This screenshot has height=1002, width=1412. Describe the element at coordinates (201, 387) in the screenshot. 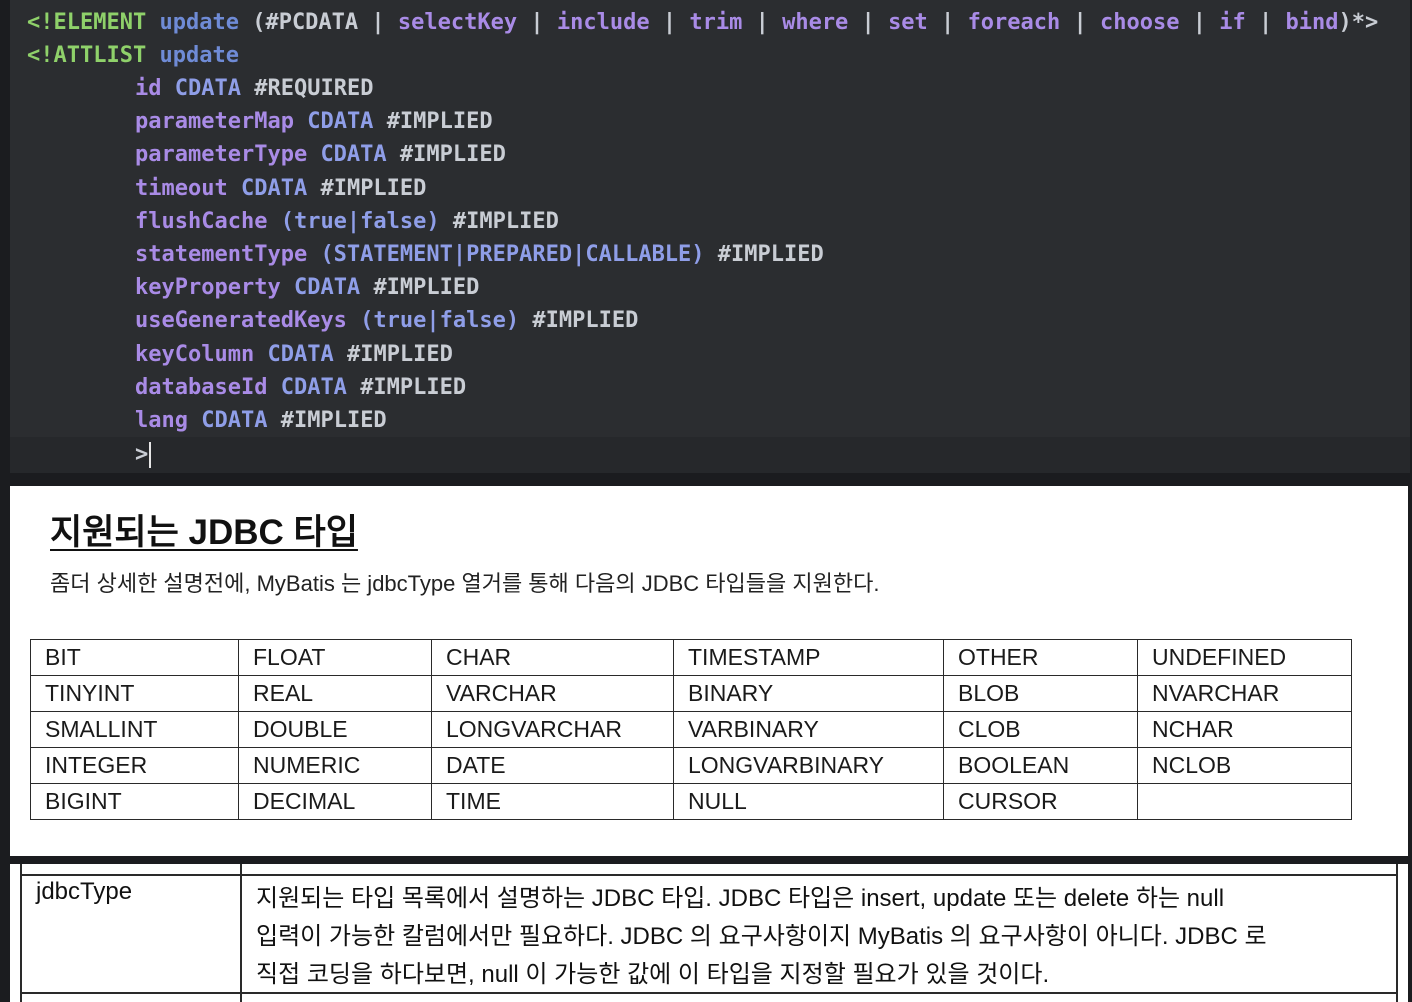

I see `attribute-name: databaseId` at that location.